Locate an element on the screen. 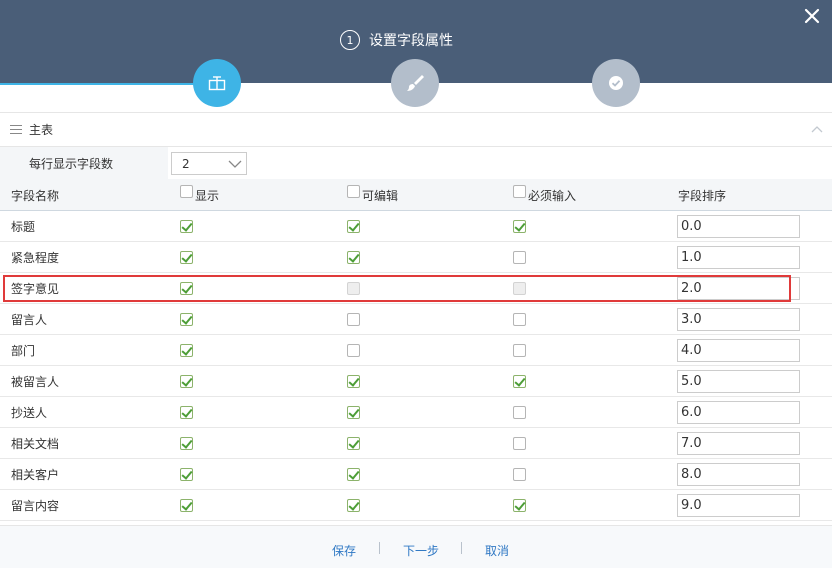 Image resolution: width=832 pixels, height=568 pixels. column-header-order: 字段排序 is located at coordinates (702, 195).